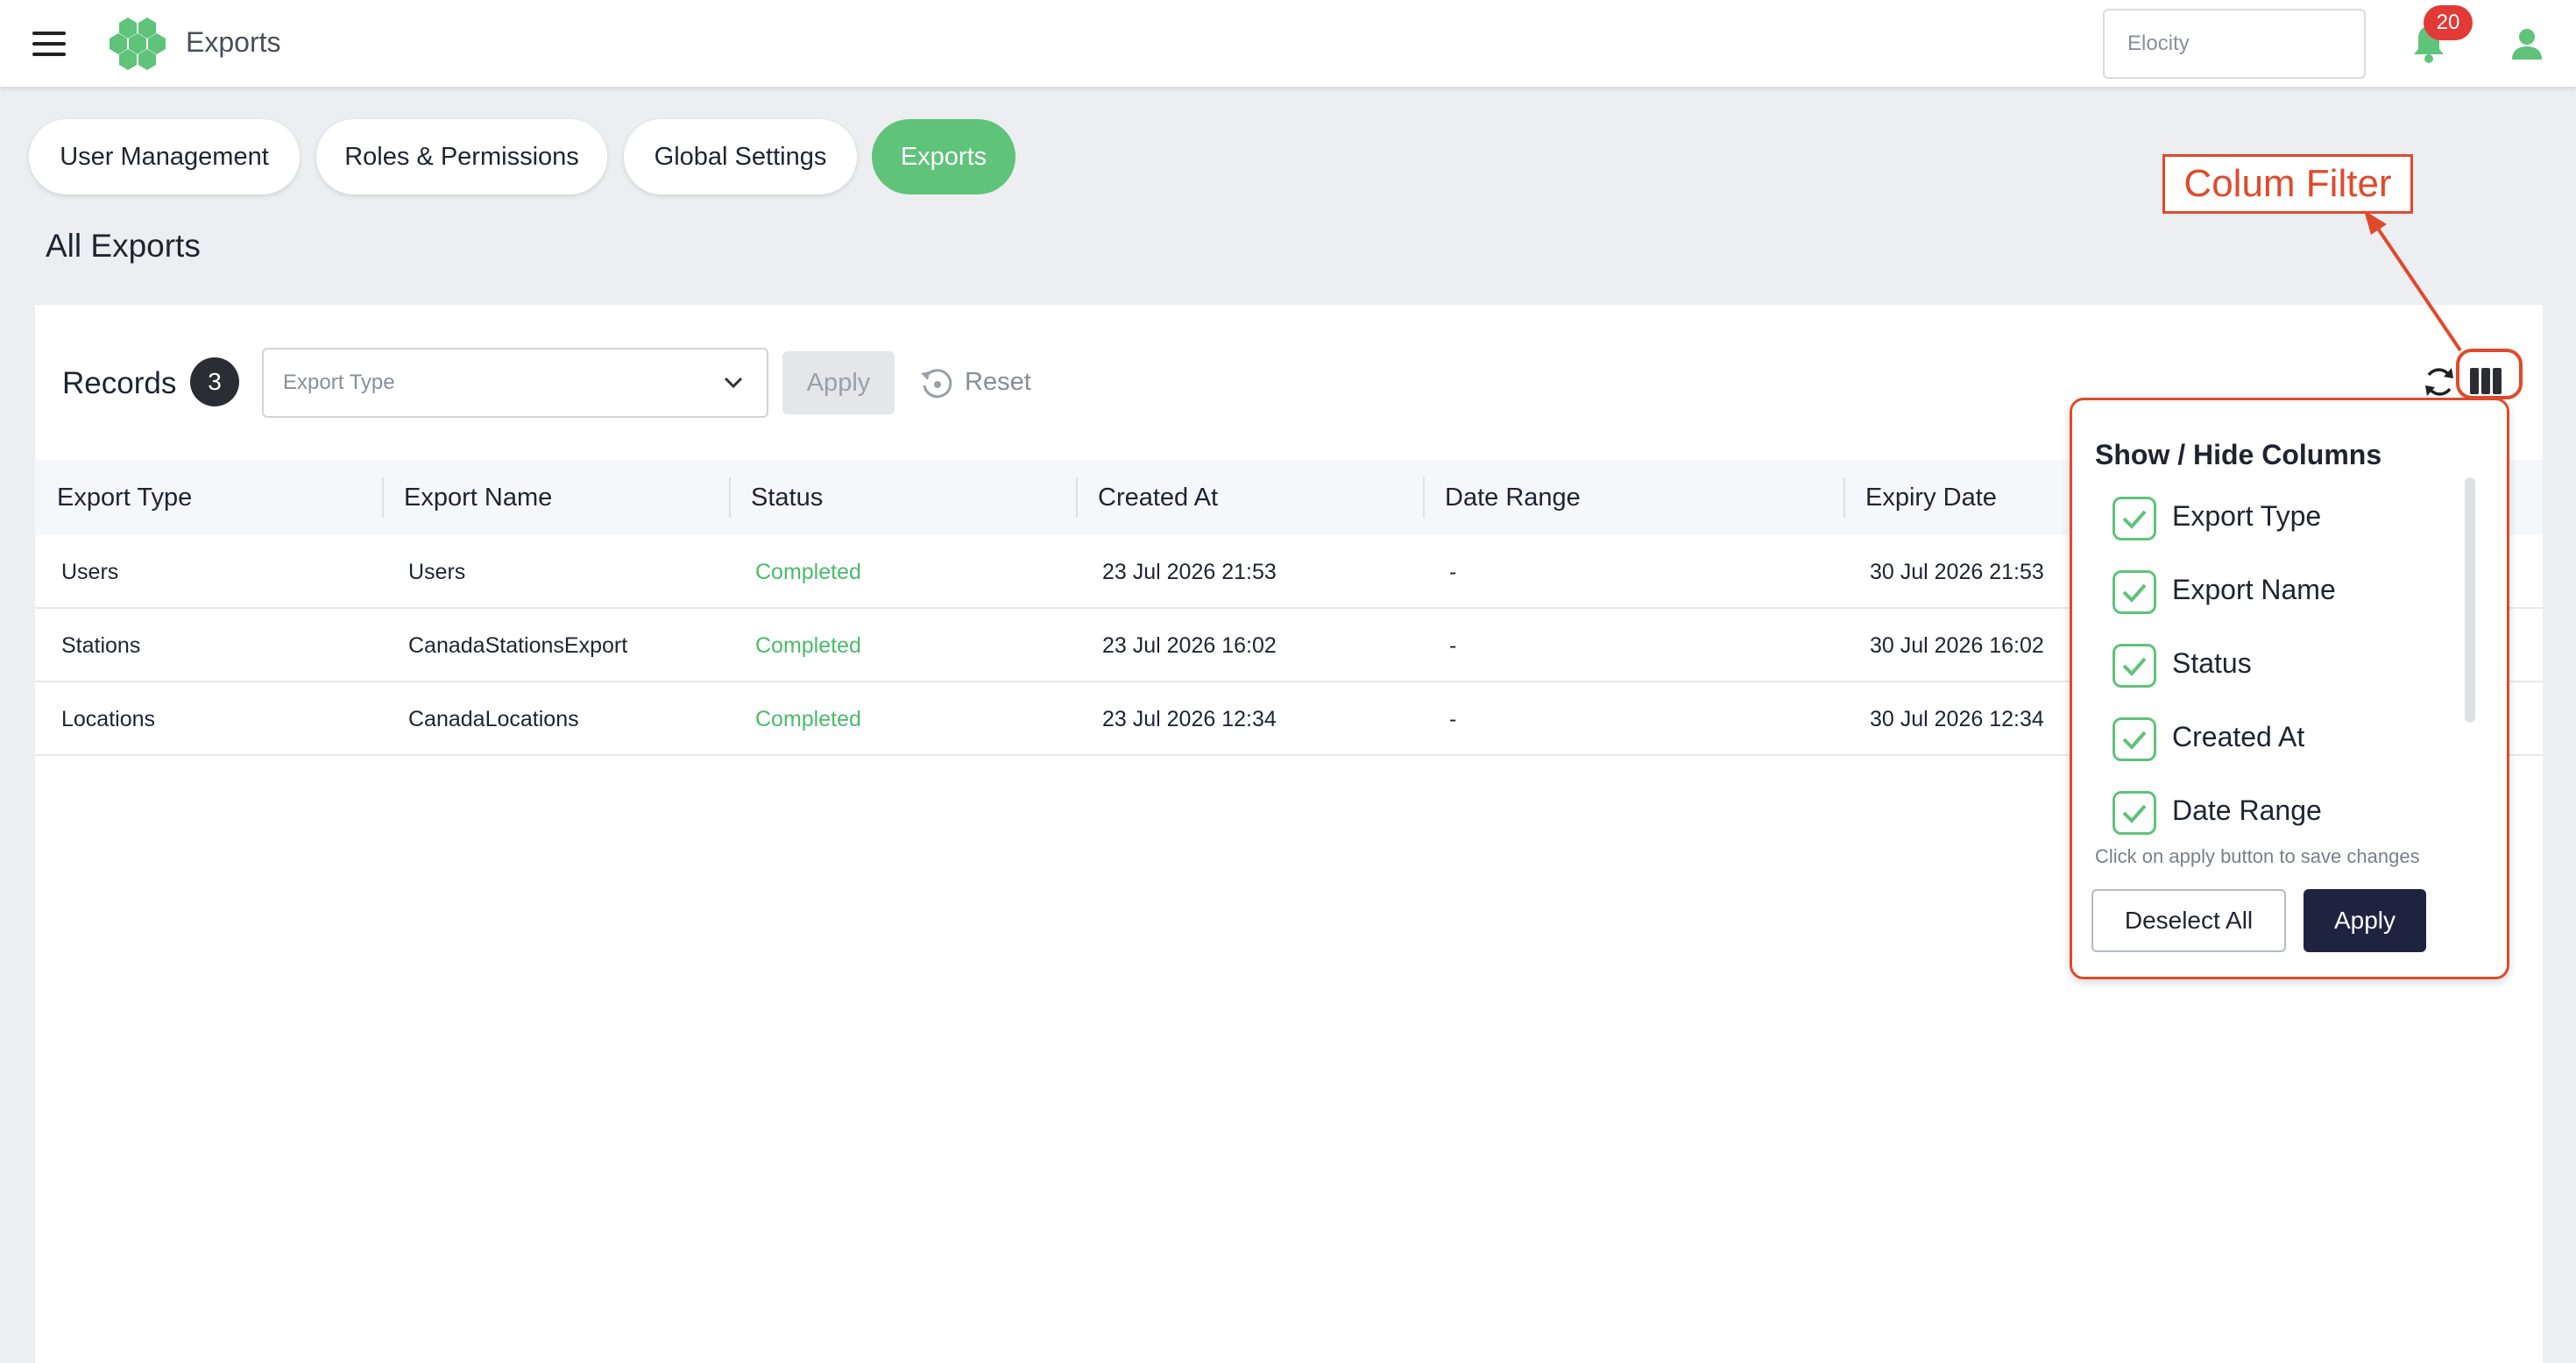  Describe the element at coordinates (437, 572) in the screenshot. I see `cell-export-name: Users` at that location.